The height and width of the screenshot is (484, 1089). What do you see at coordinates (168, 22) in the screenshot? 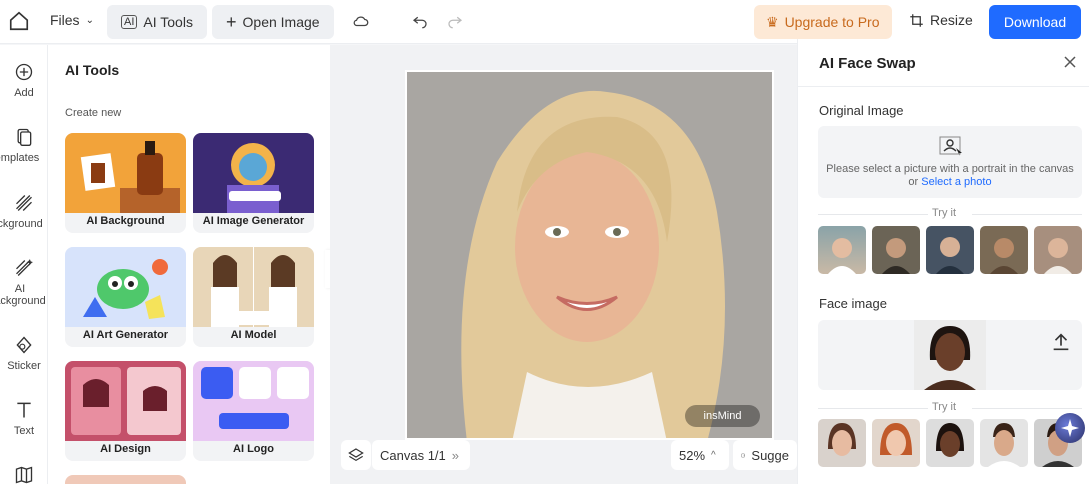
I see `ai-tools-label: AI Tools` at bounding box center [168, 22].